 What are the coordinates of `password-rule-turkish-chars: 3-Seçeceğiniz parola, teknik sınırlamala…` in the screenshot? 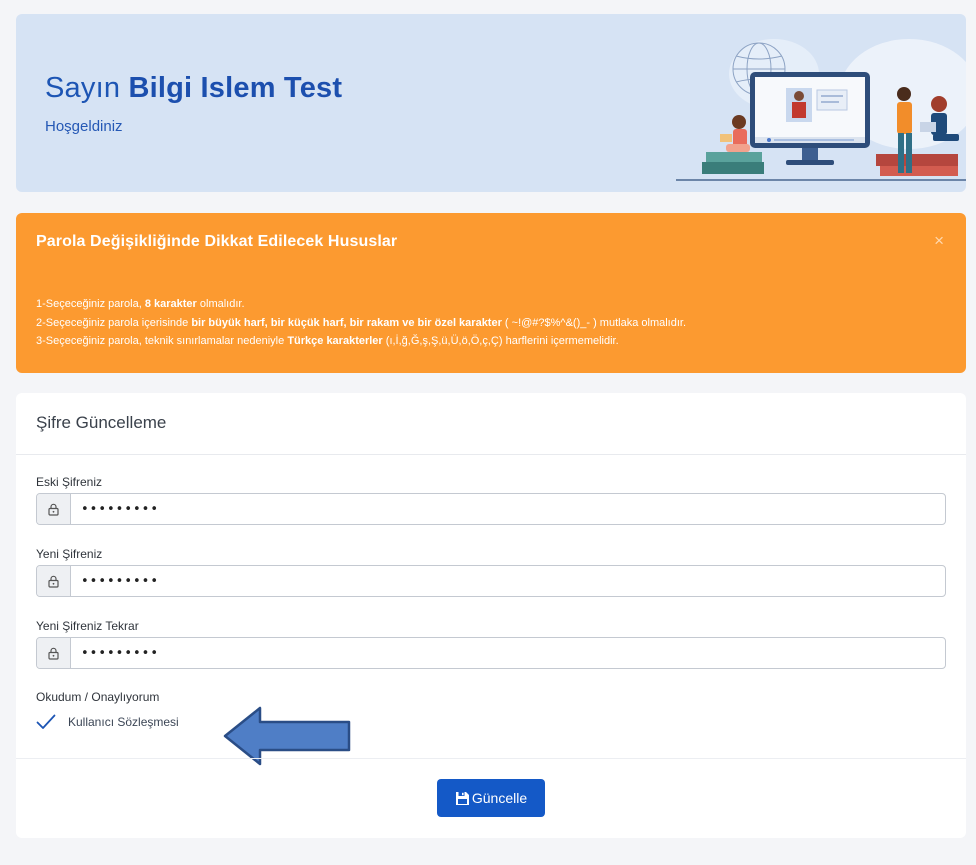 It's located at (361, 341).